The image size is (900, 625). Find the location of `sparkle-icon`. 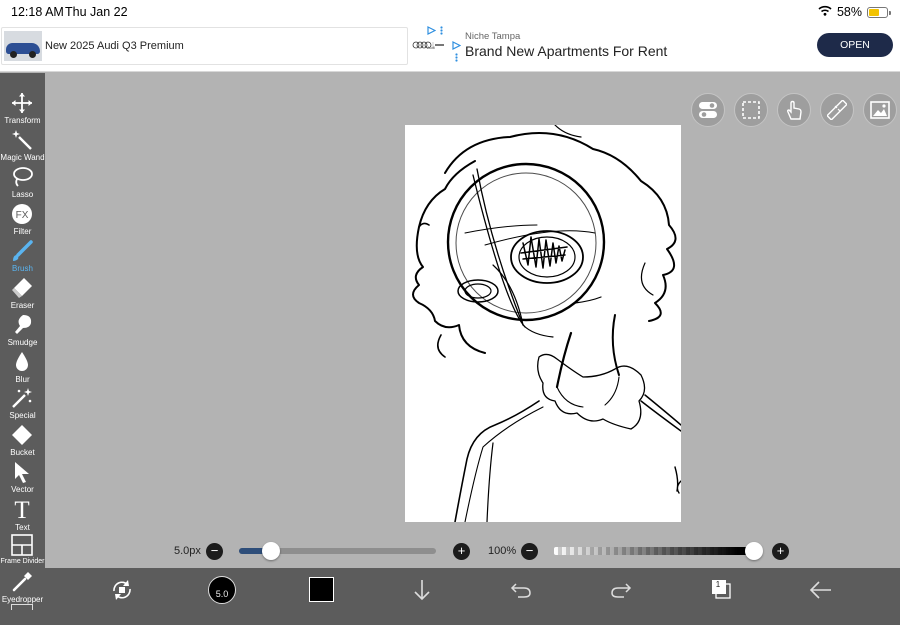

sparkle-icon is located at coordinates (22, 398).